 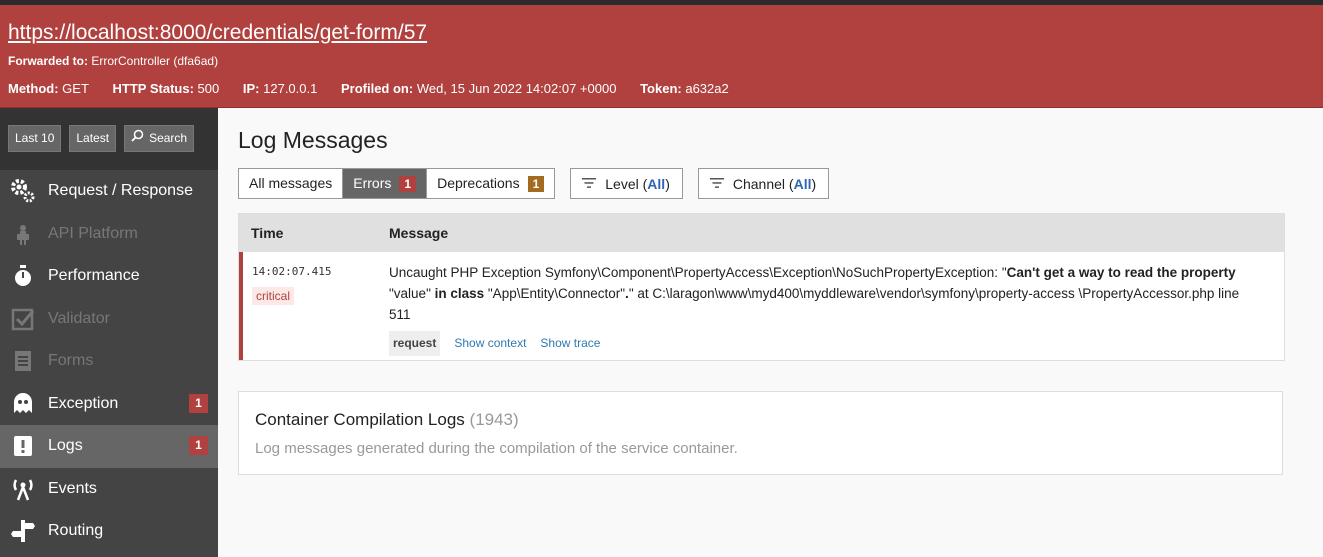 I want to click on sidebar-item-label: Routing, so click(x=76, y=531).